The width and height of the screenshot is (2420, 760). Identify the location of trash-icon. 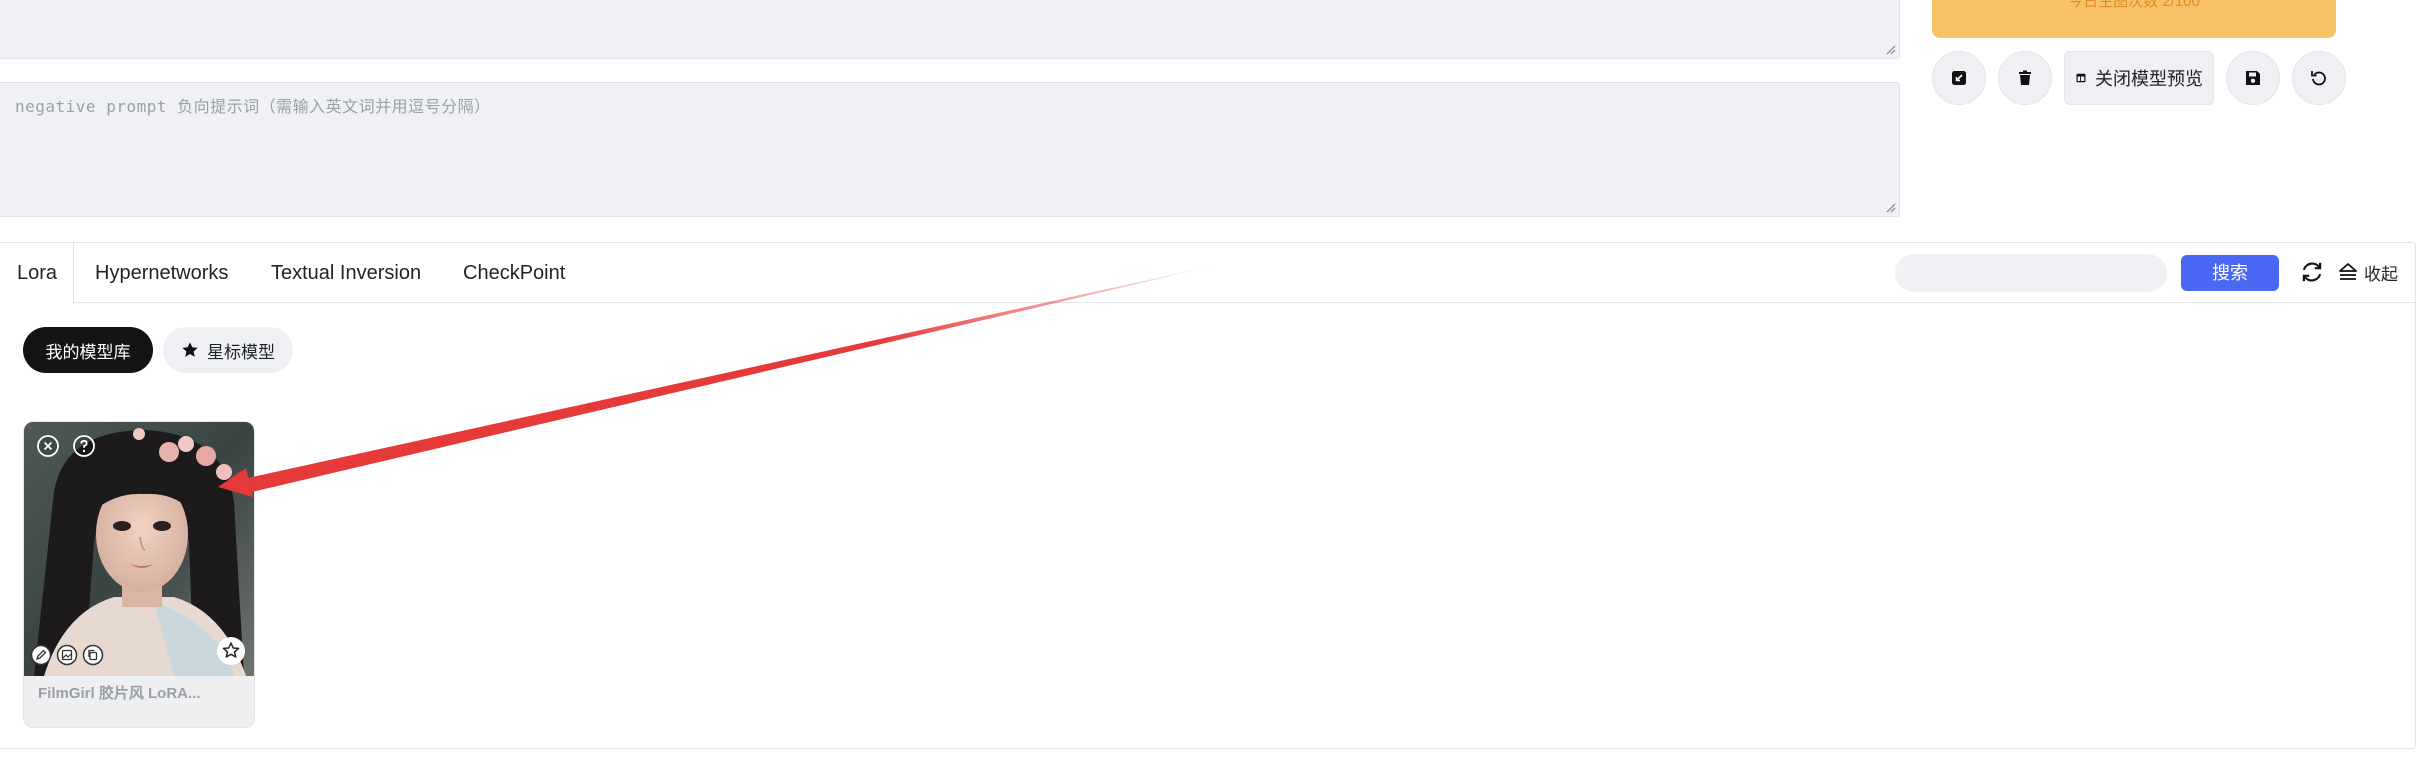
(2025, 77).